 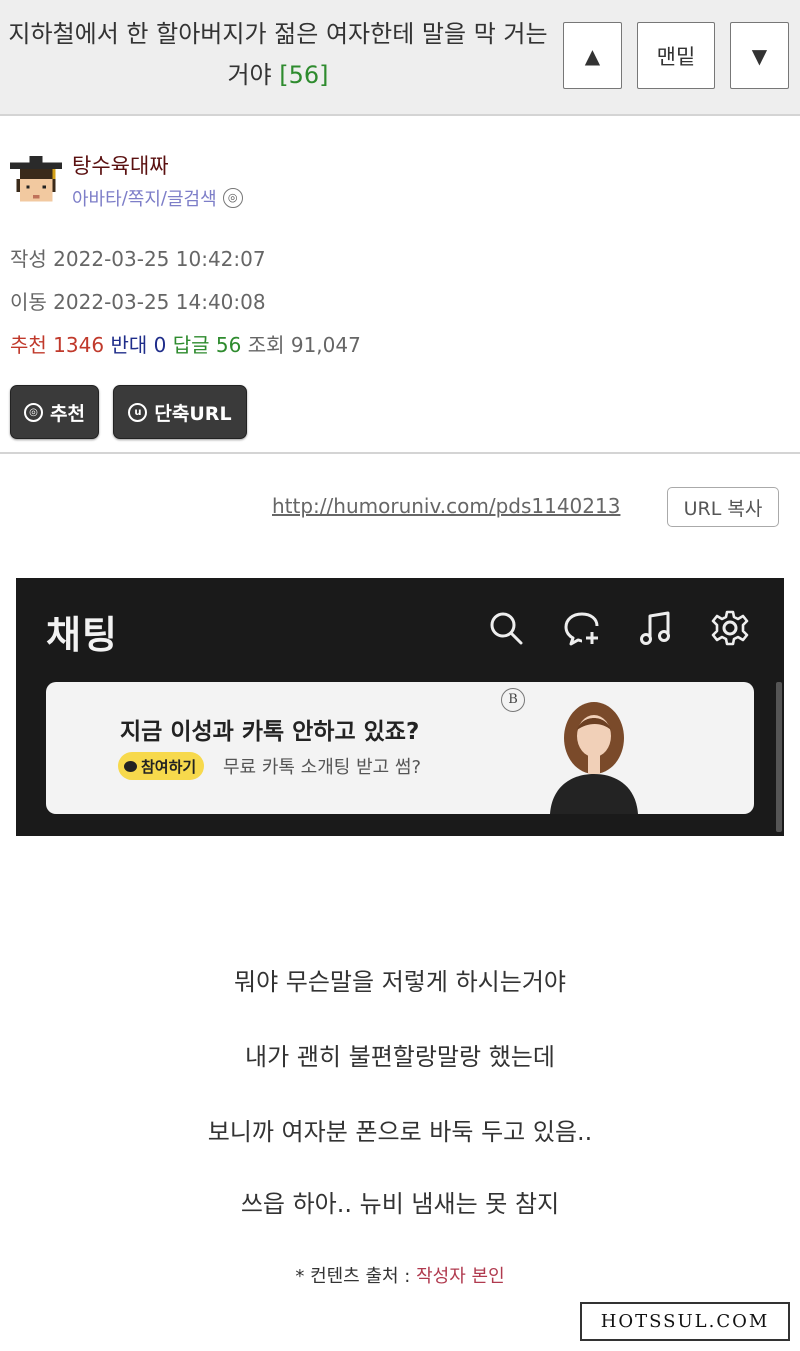 I want to click on short-url-button: u 단축URL, so click(x=180, y=412).